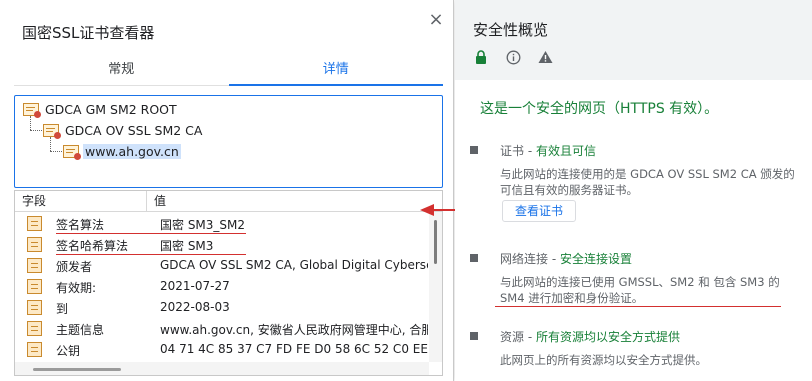 The height and width of the screenshot is (381, 812). What do you see at coordinates (156, 201) in the screenshot?
I see `column-header-value: 值` at bounding box center [156, 201].